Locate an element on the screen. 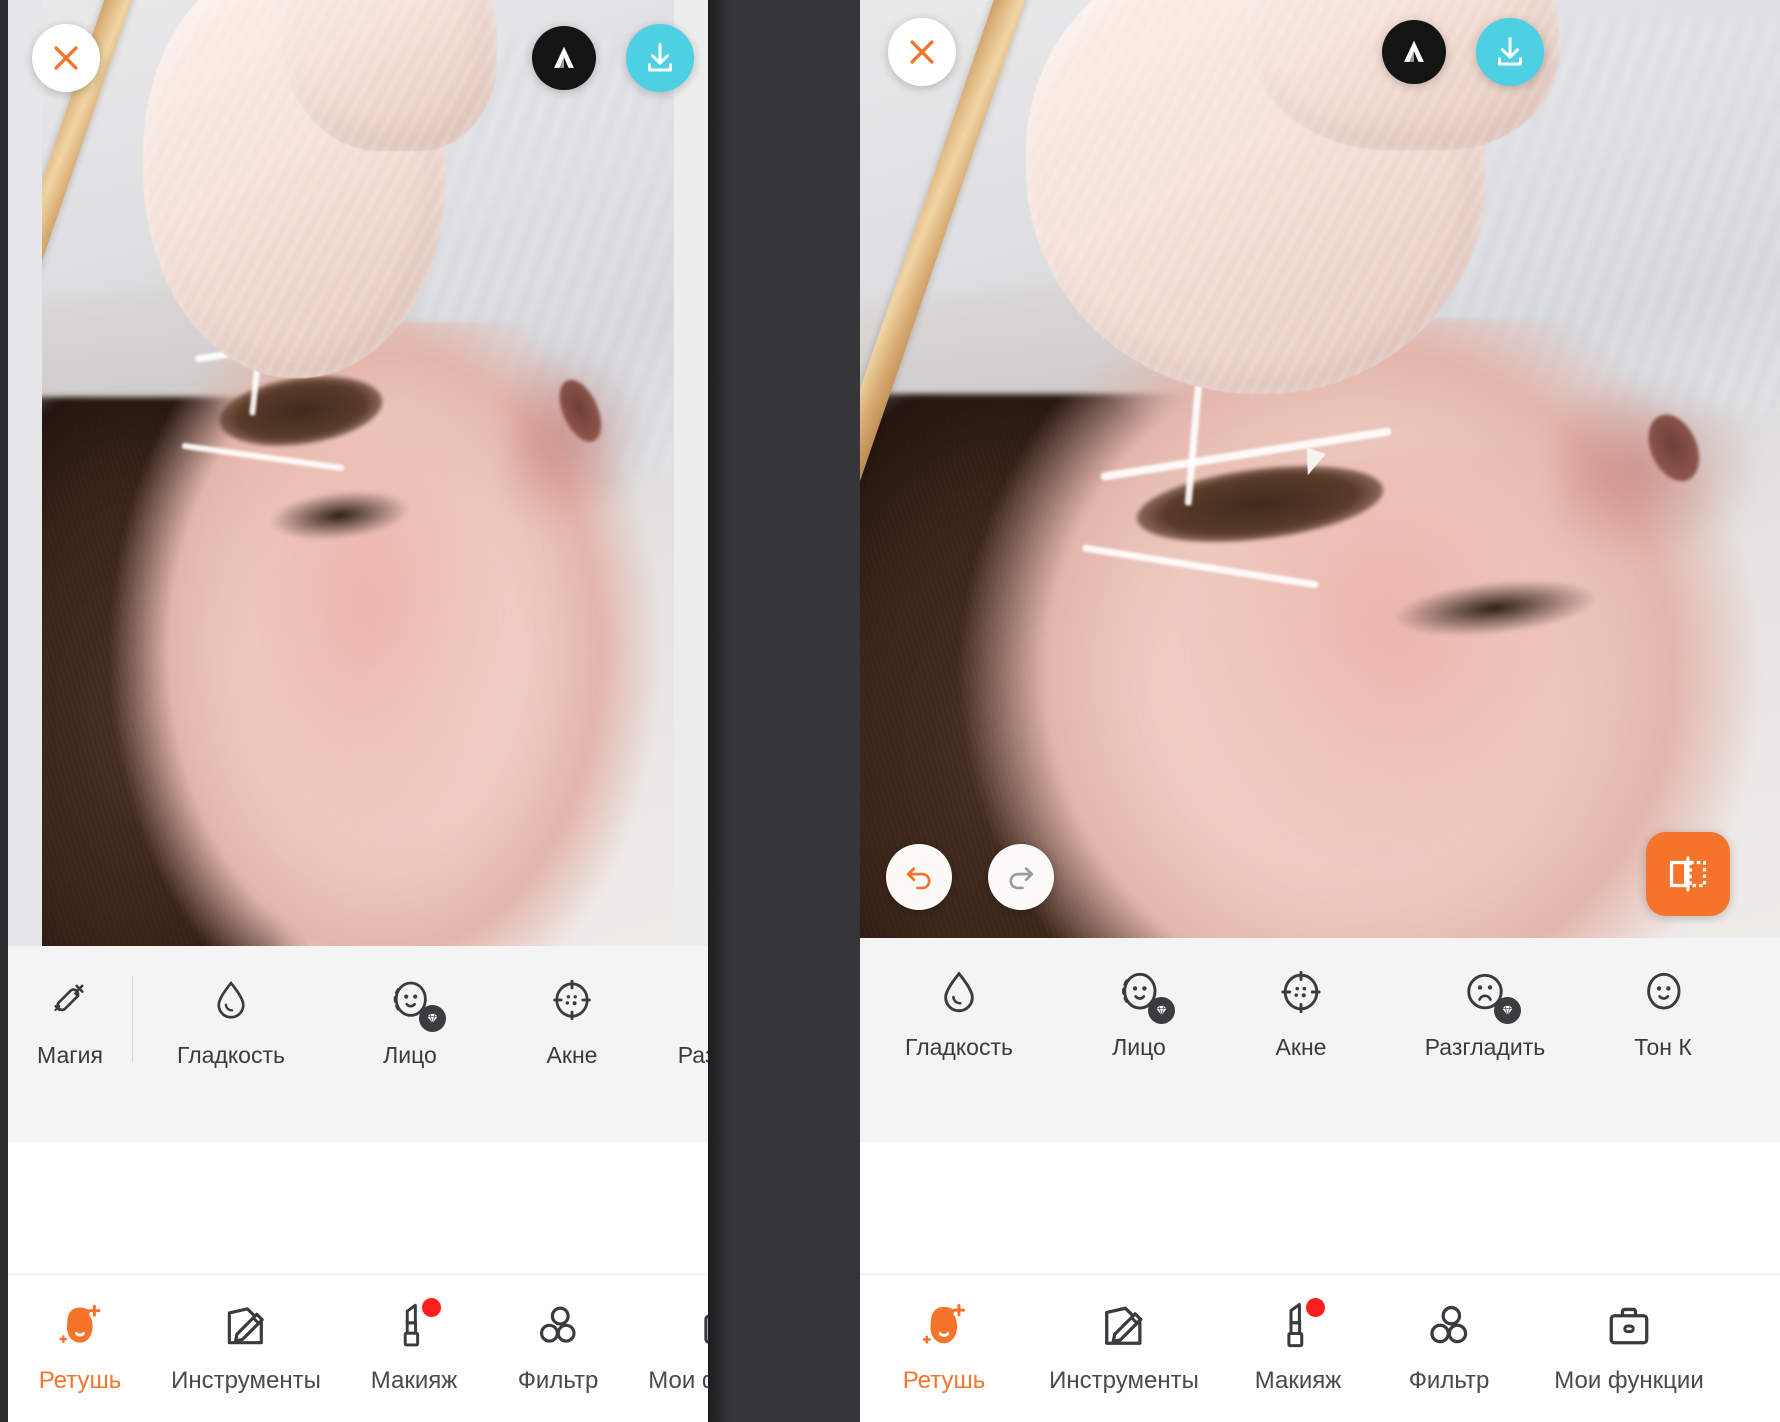 The image size is (1780, 1422). retouch-toolstrip-left: Магия Гладкость Лицо Акне Ра is located at coordinates (358, 1044).